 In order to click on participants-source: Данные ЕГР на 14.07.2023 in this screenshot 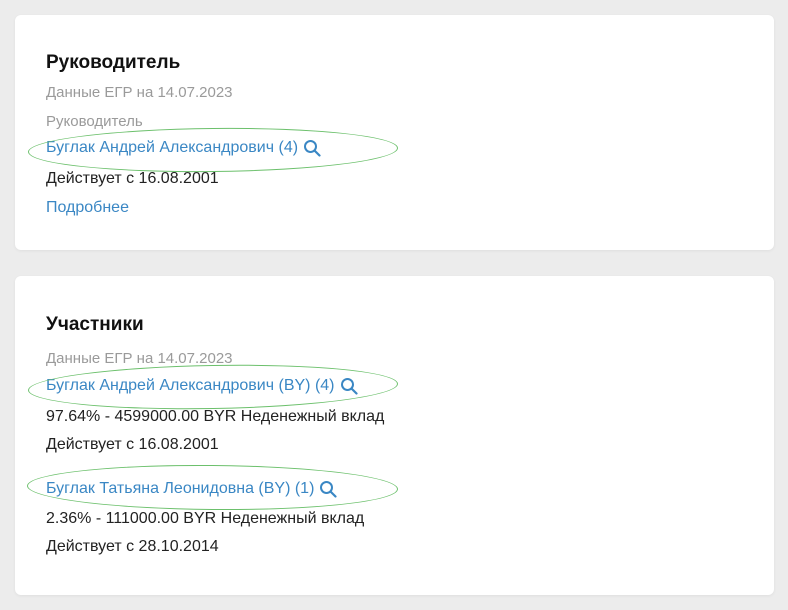, I will do `click(139, 358)`.